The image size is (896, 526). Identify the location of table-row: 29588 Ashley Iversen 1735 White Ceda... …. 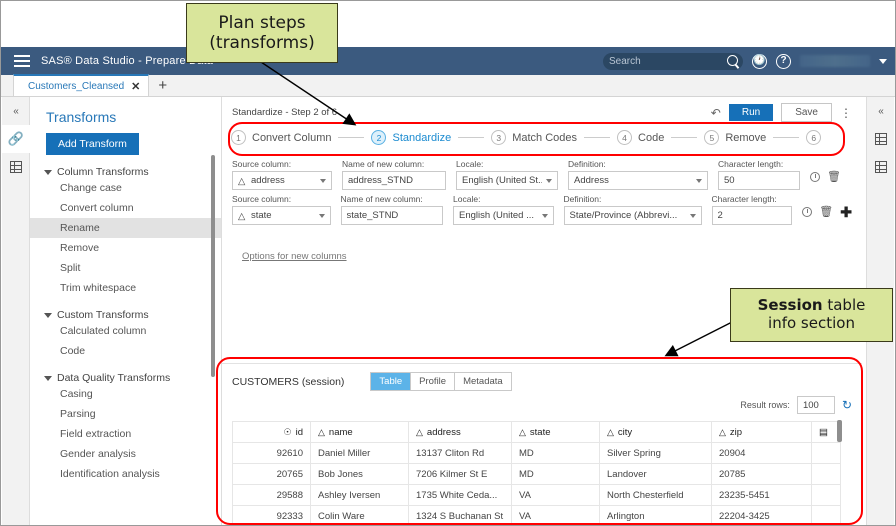
(536, 495).